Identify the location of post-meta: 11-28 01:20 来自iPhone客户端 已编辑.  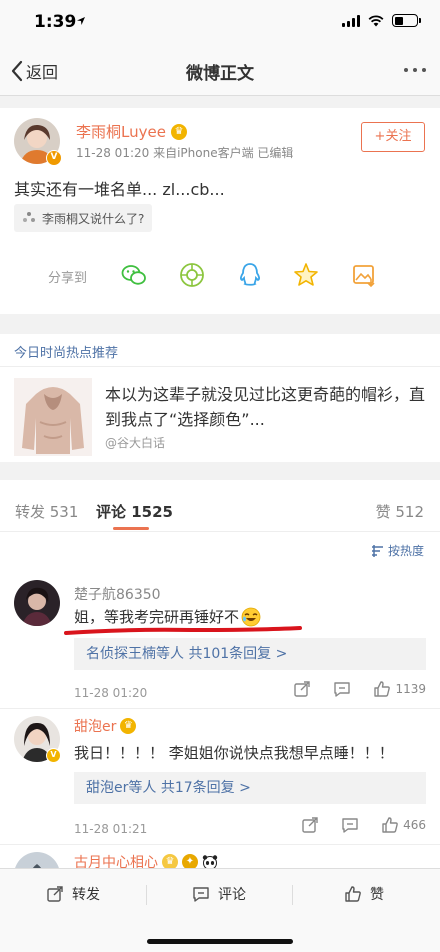
(185, 153).